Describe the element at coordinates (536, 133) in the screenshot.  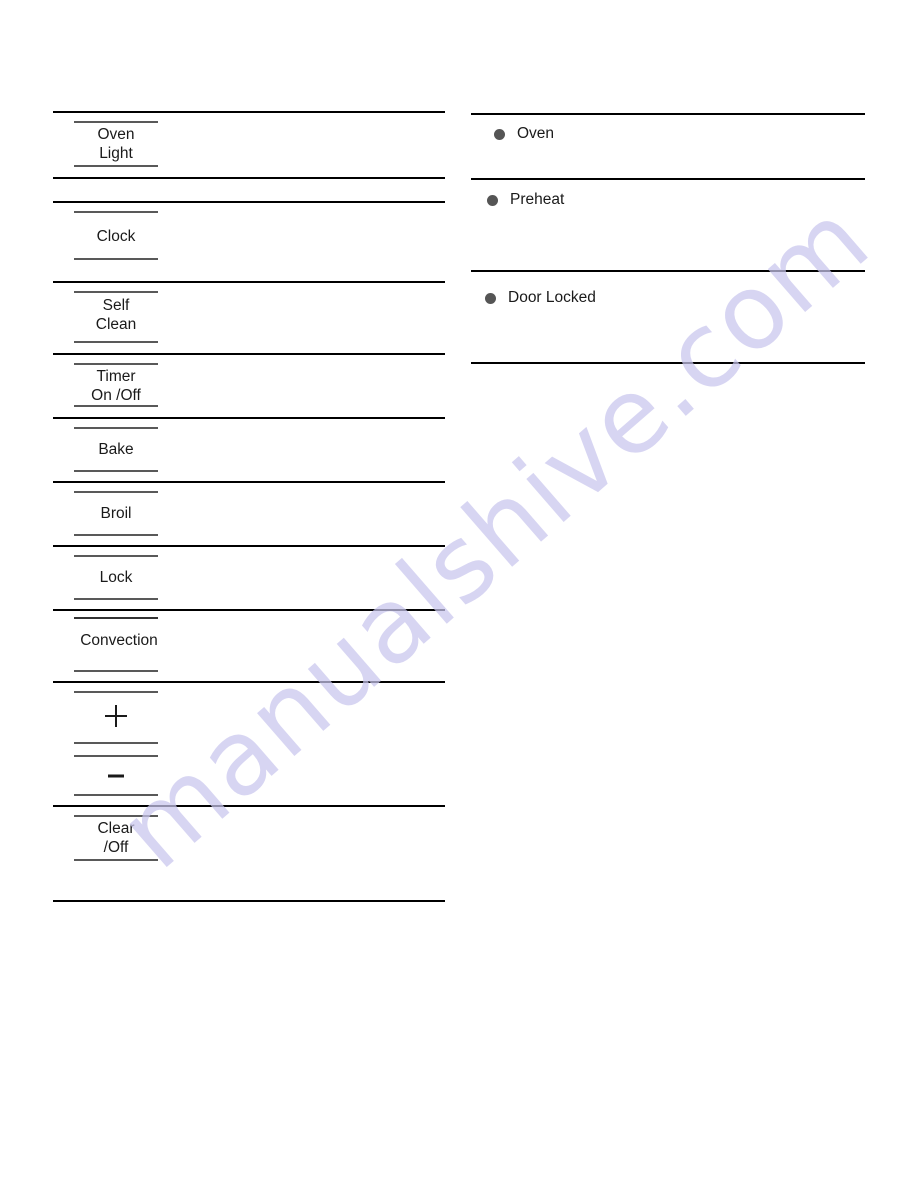
I see `indicator-label-oven: Oven` at that location.